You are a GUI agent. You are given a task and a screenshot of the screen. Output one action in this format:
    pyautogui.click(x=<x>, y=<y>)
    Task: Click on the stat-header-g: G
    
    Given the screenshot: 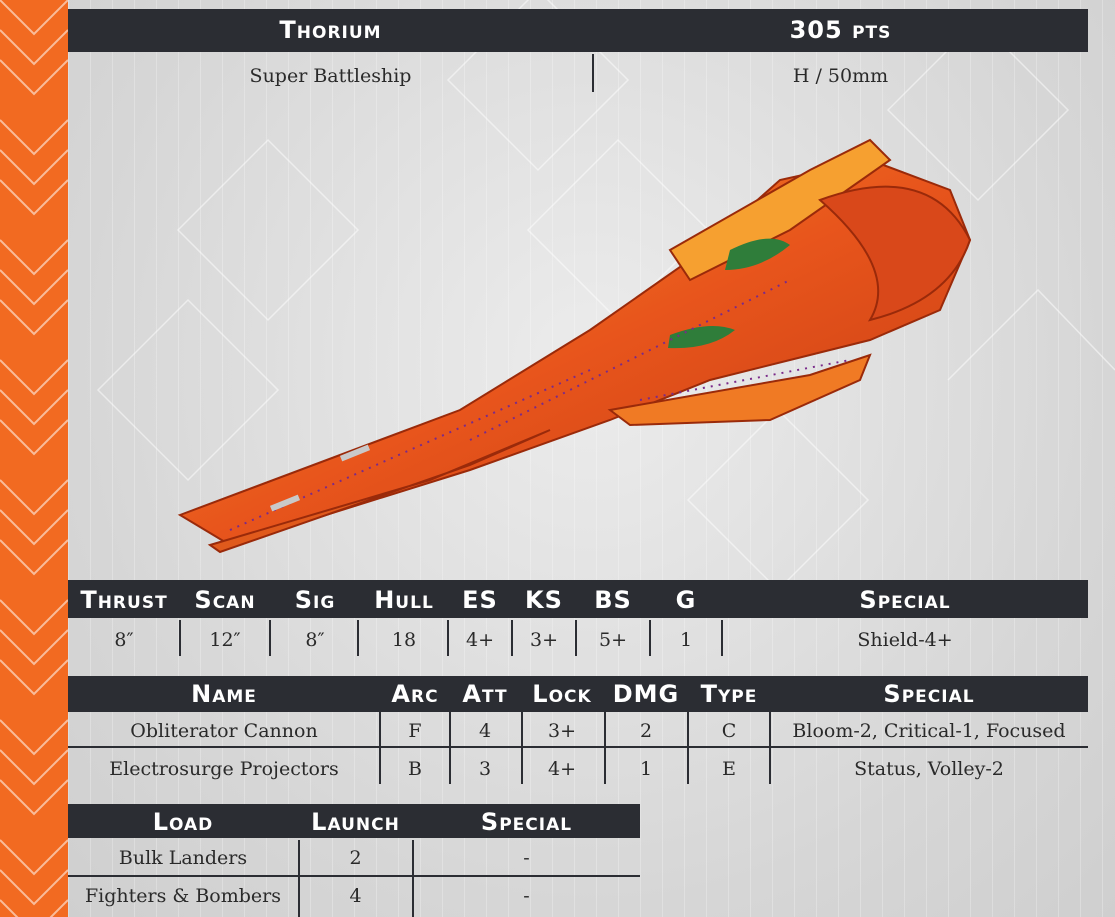 What is the action you would take?
    pyautogui.click(x=686, y=600)
    